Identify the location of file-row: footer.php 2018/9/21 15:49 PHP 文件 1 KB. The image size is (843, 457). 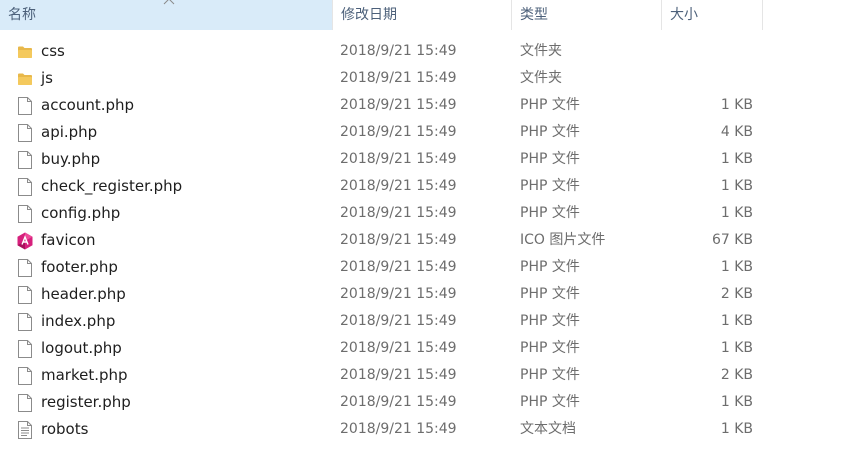
(421, 267).